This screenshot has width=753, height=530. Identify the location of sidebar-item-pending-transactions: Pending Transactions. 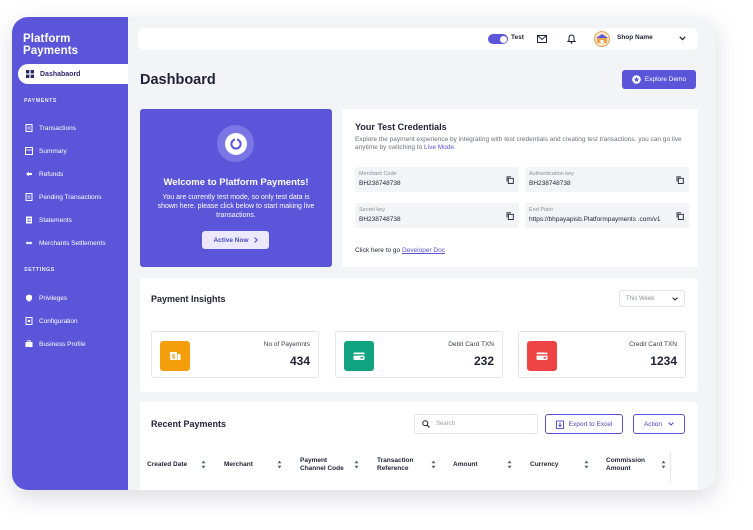
(63, 197).